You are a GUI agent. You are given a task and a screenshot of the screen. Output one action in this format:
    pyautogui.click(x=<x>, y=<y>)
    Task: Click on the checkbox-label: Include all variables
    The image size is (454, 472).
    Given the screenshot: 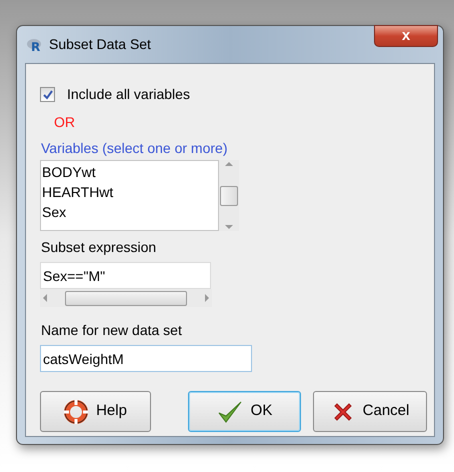 What is the action you would take?
    pyautogui.click(x=128, y=94)
    